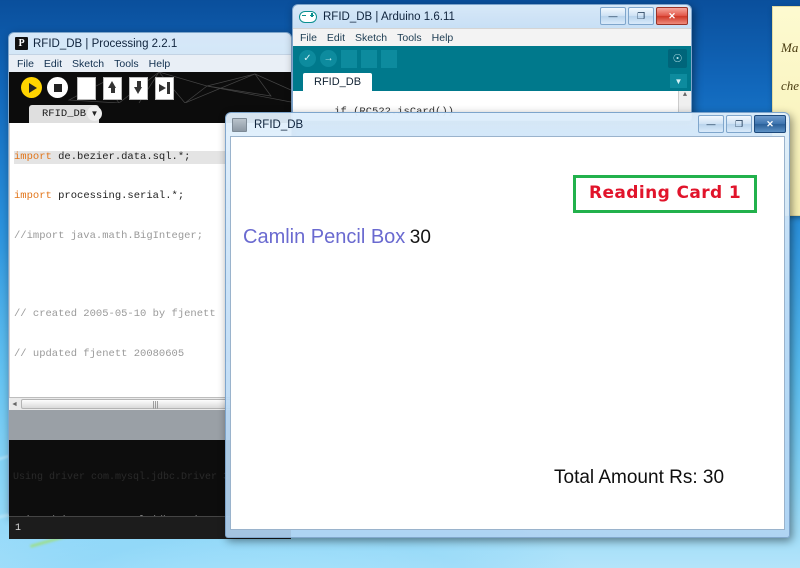 The height and width of the screenshot is (568, 800). I want to click on sticky-note-line-1: Ma, so click(790, 47).